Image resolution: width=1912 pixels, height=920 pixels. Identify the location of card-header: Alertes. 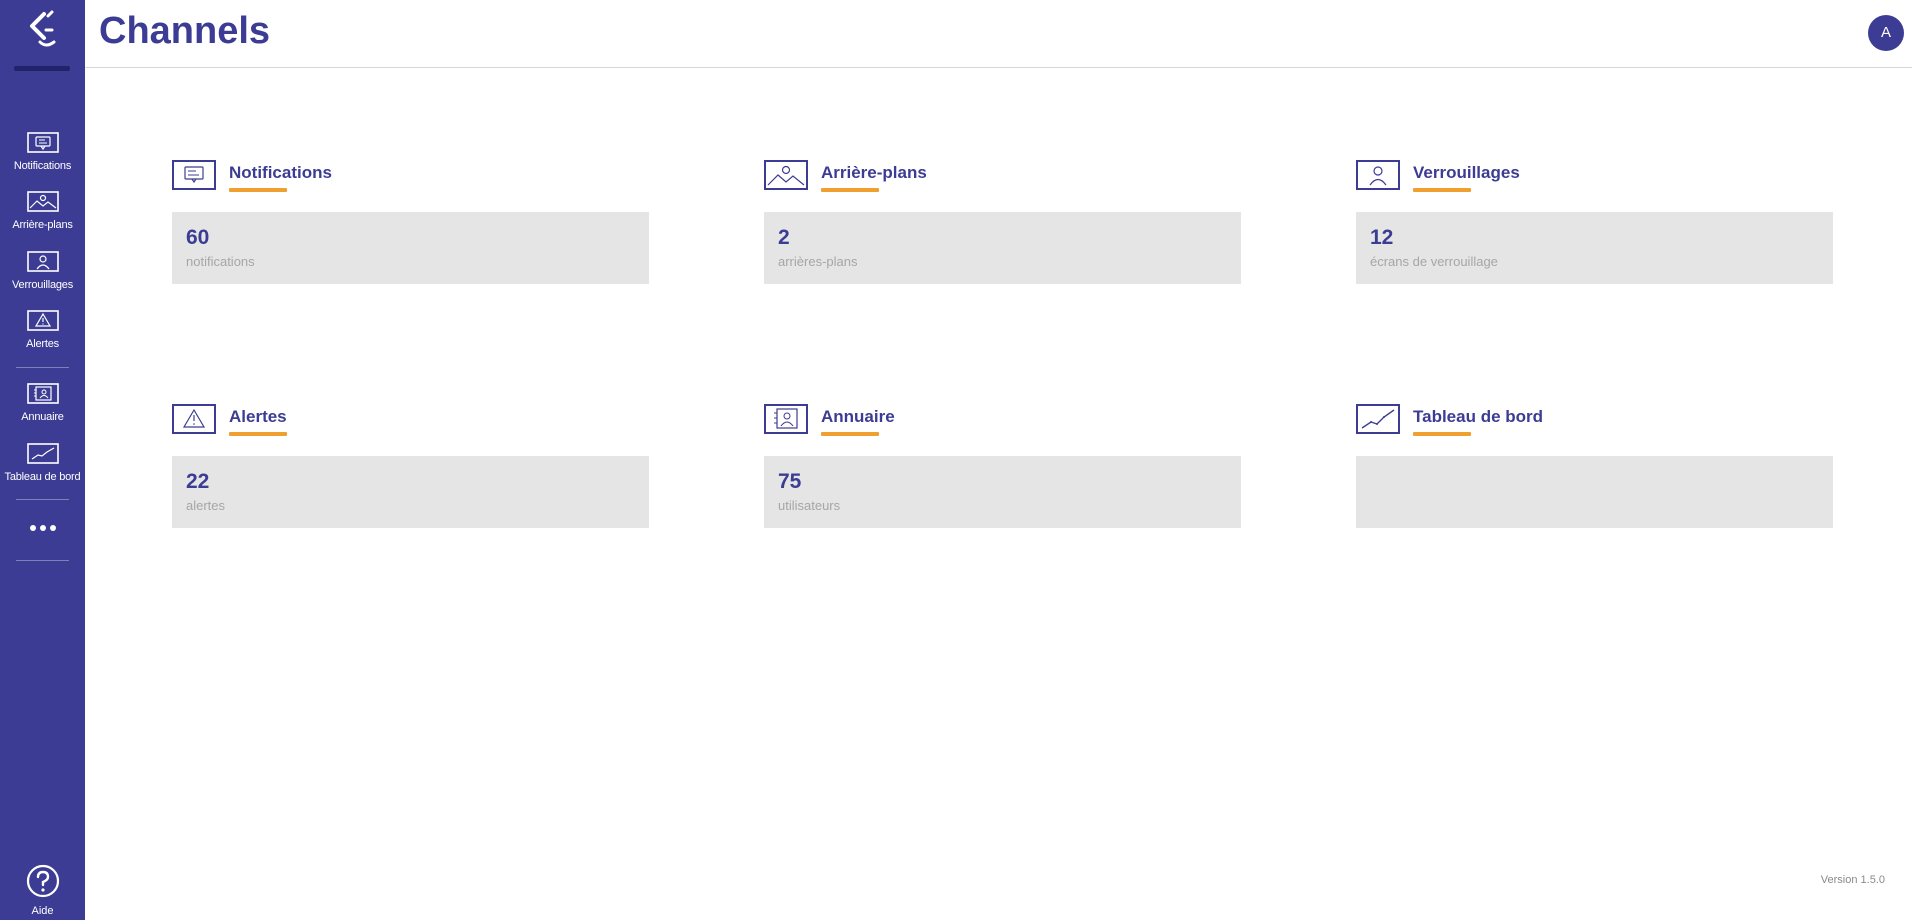
(410, 430).